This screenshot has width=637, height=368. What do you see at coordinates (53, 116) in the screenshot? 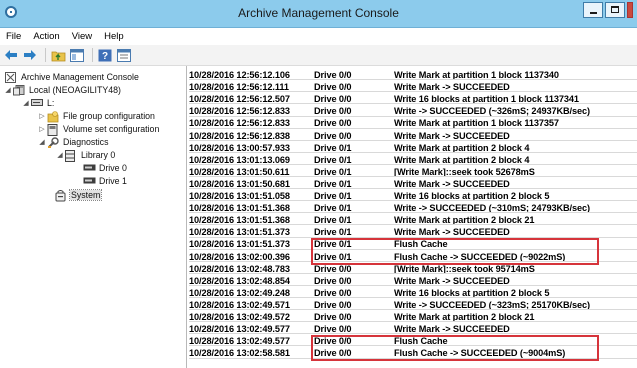
I see `file-group-icon` at bounding box center [53, 116].